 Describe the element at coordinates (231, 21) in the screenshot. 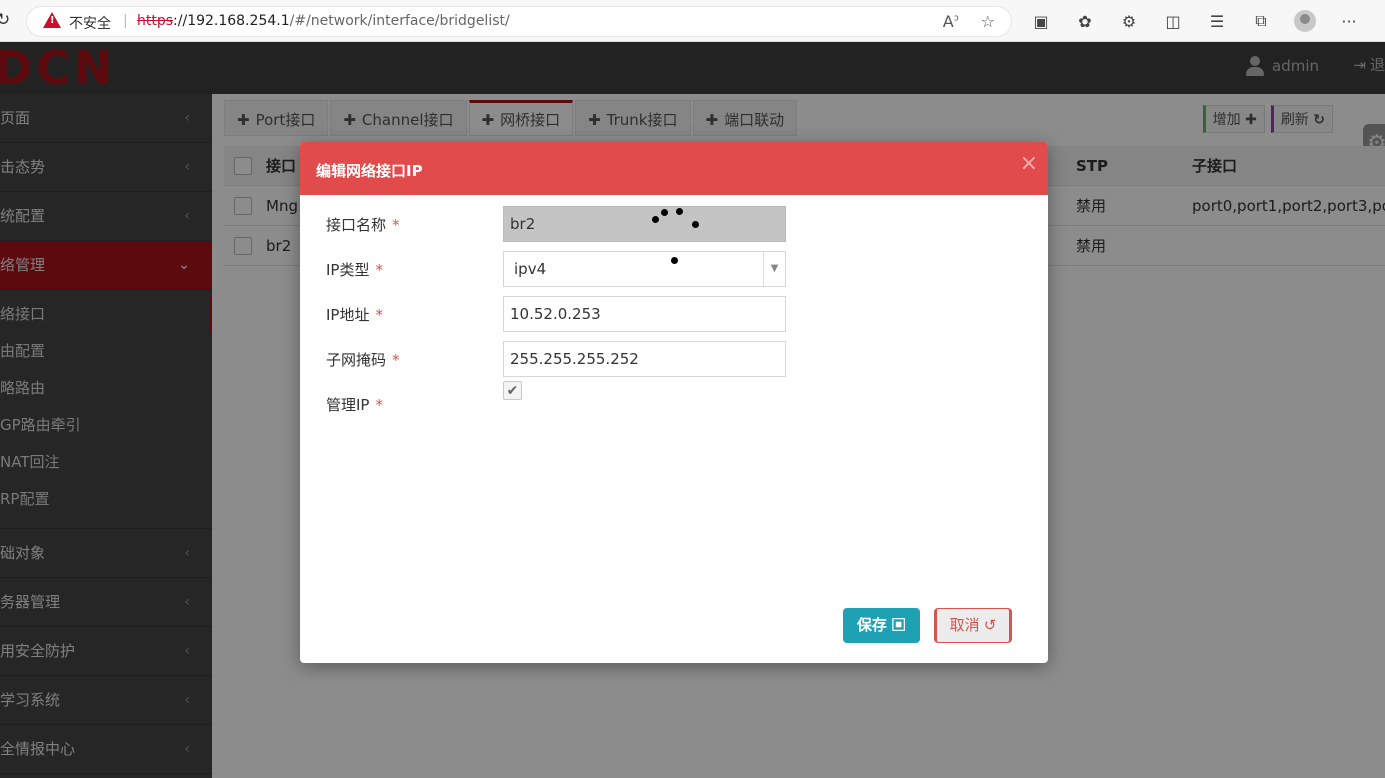

I see `url-host: ://192.168.254.1` at that location.